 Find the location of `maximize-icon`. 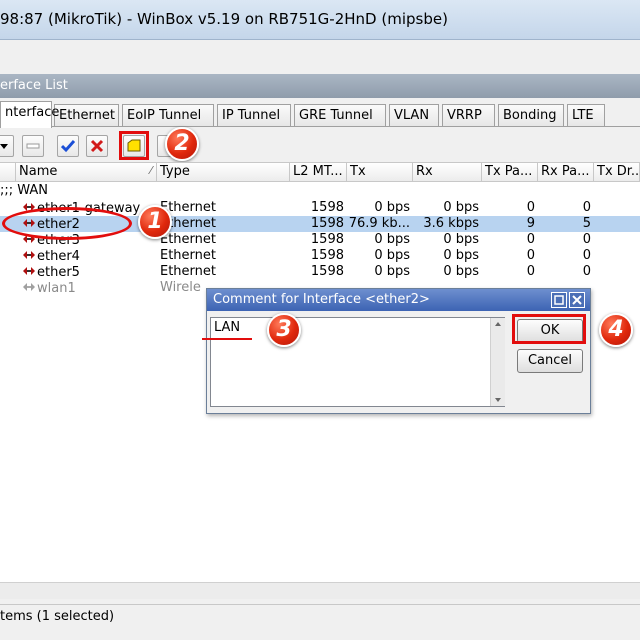

maximize-icon is located at coordinates (559, 300).